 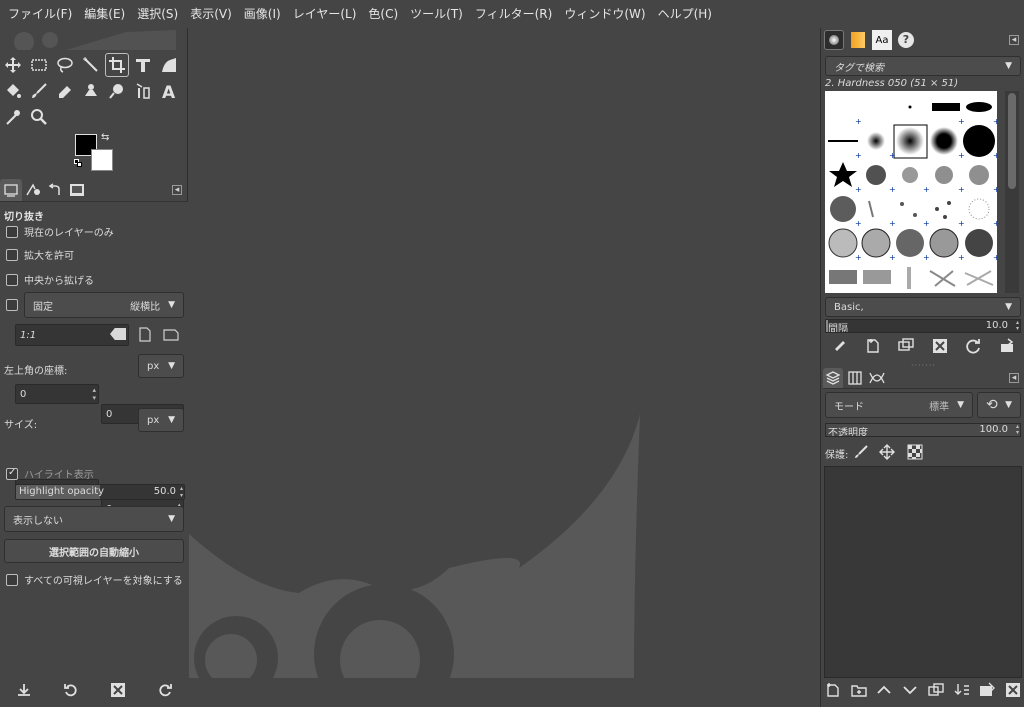 What do you see at coordinates (12, 579) in the screenshot?
I see `all-visible-layers-checkbox` at bounding box center [12, 579].